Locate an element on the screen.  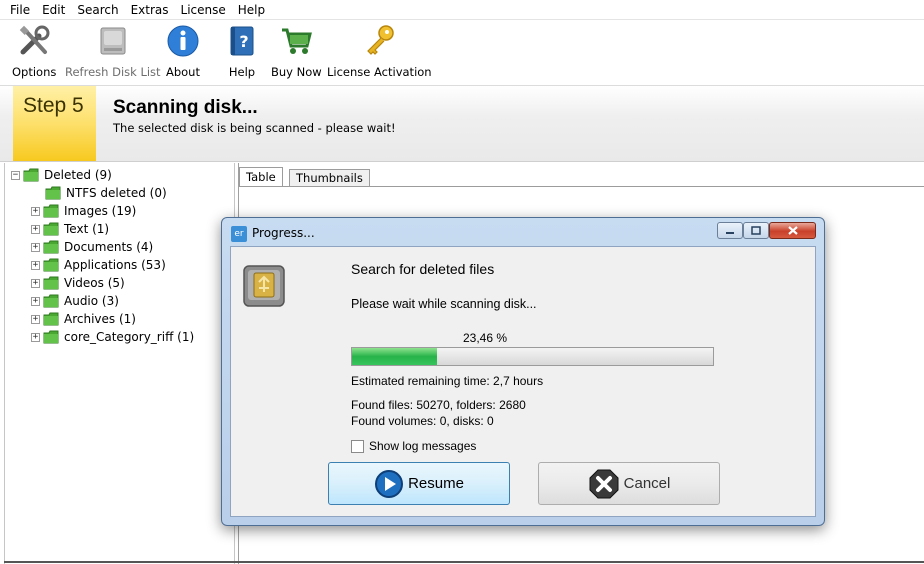
tree-item-images: + Images (19) is located at coordinates (83, 211).